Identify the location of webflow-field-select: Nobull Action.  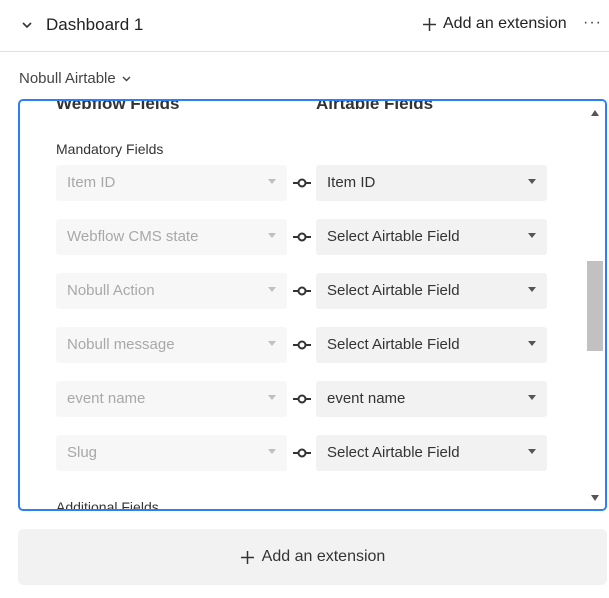
(171, 291).